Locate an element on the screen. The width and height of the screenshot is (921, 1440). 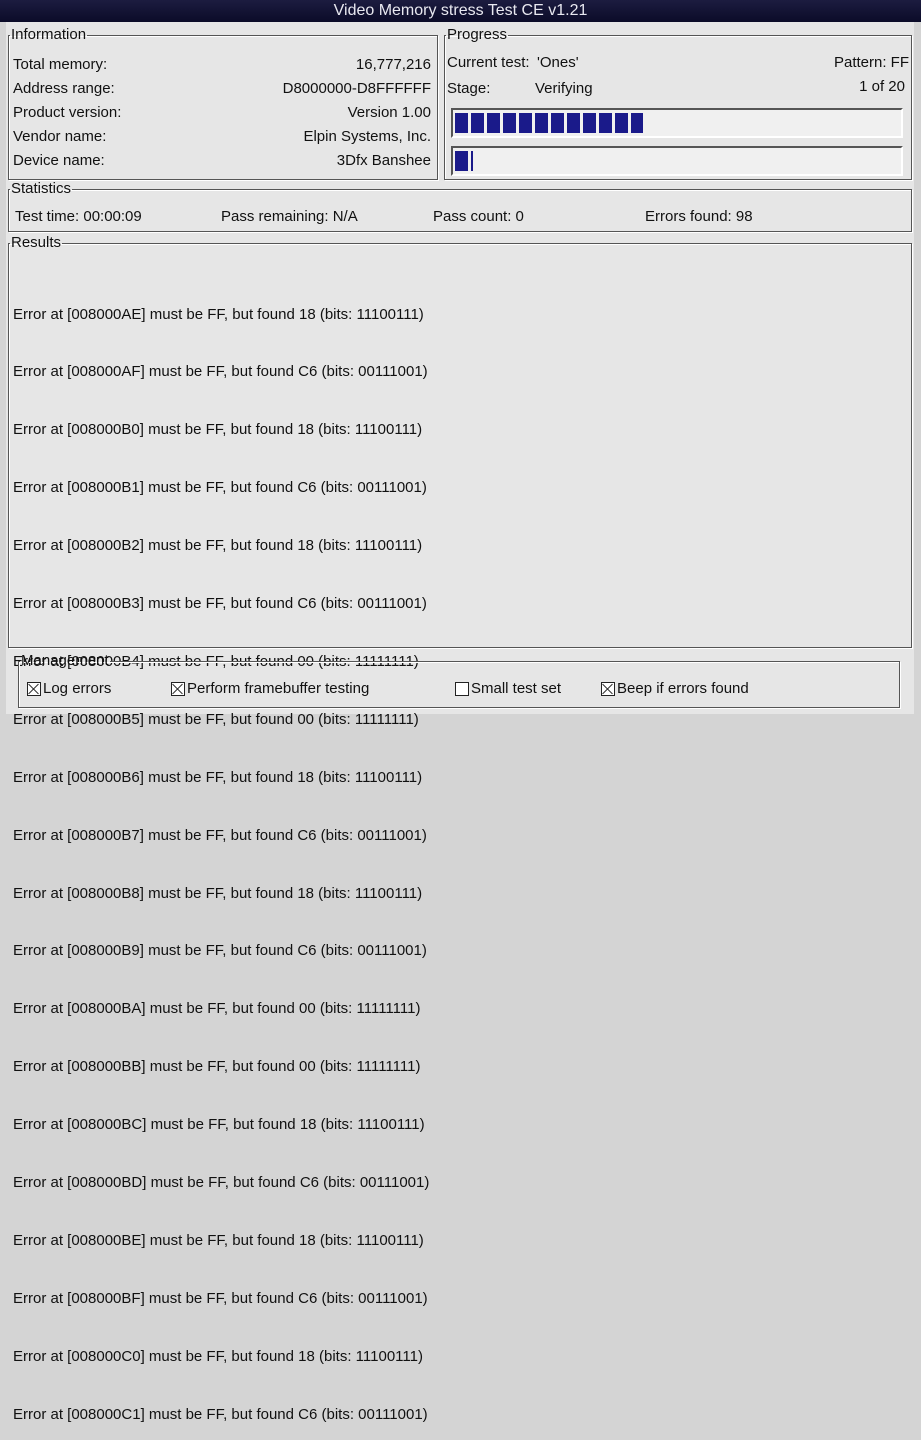
current-test-label: Current test: is located at coordinates (488, 62).